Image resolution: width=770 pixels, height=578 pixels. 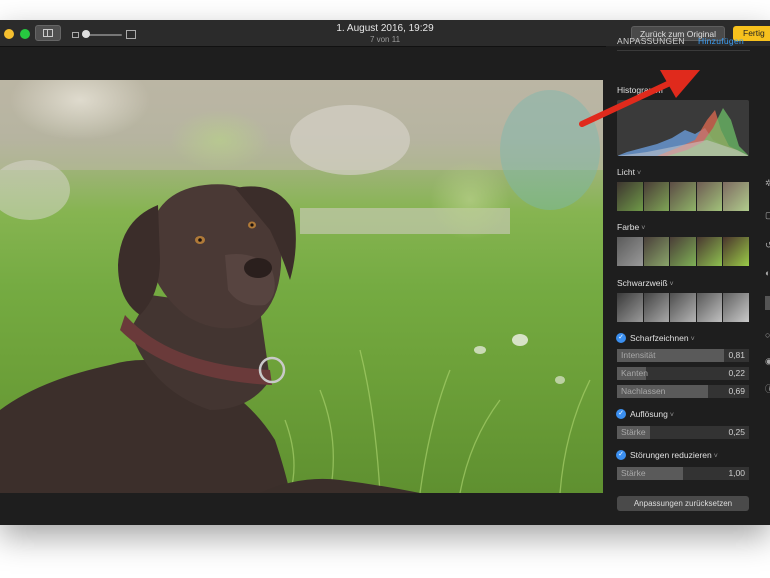 I want to click on section-color: Farbe ˅, so click(x=631, y=227).